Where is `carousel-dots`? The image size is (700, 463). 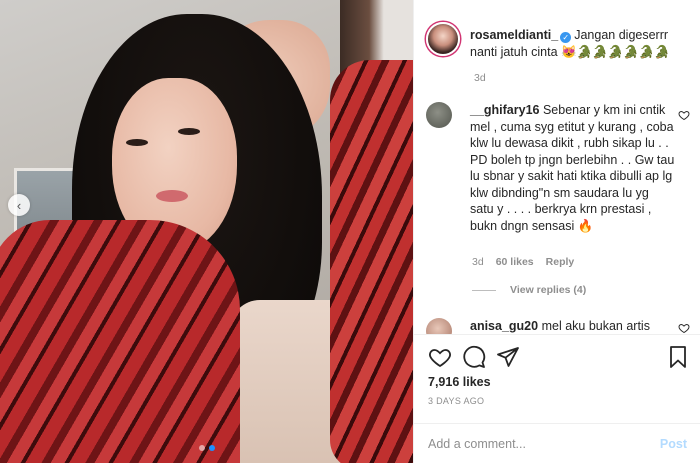
carousel-dots is located at coordinates (207, 448).